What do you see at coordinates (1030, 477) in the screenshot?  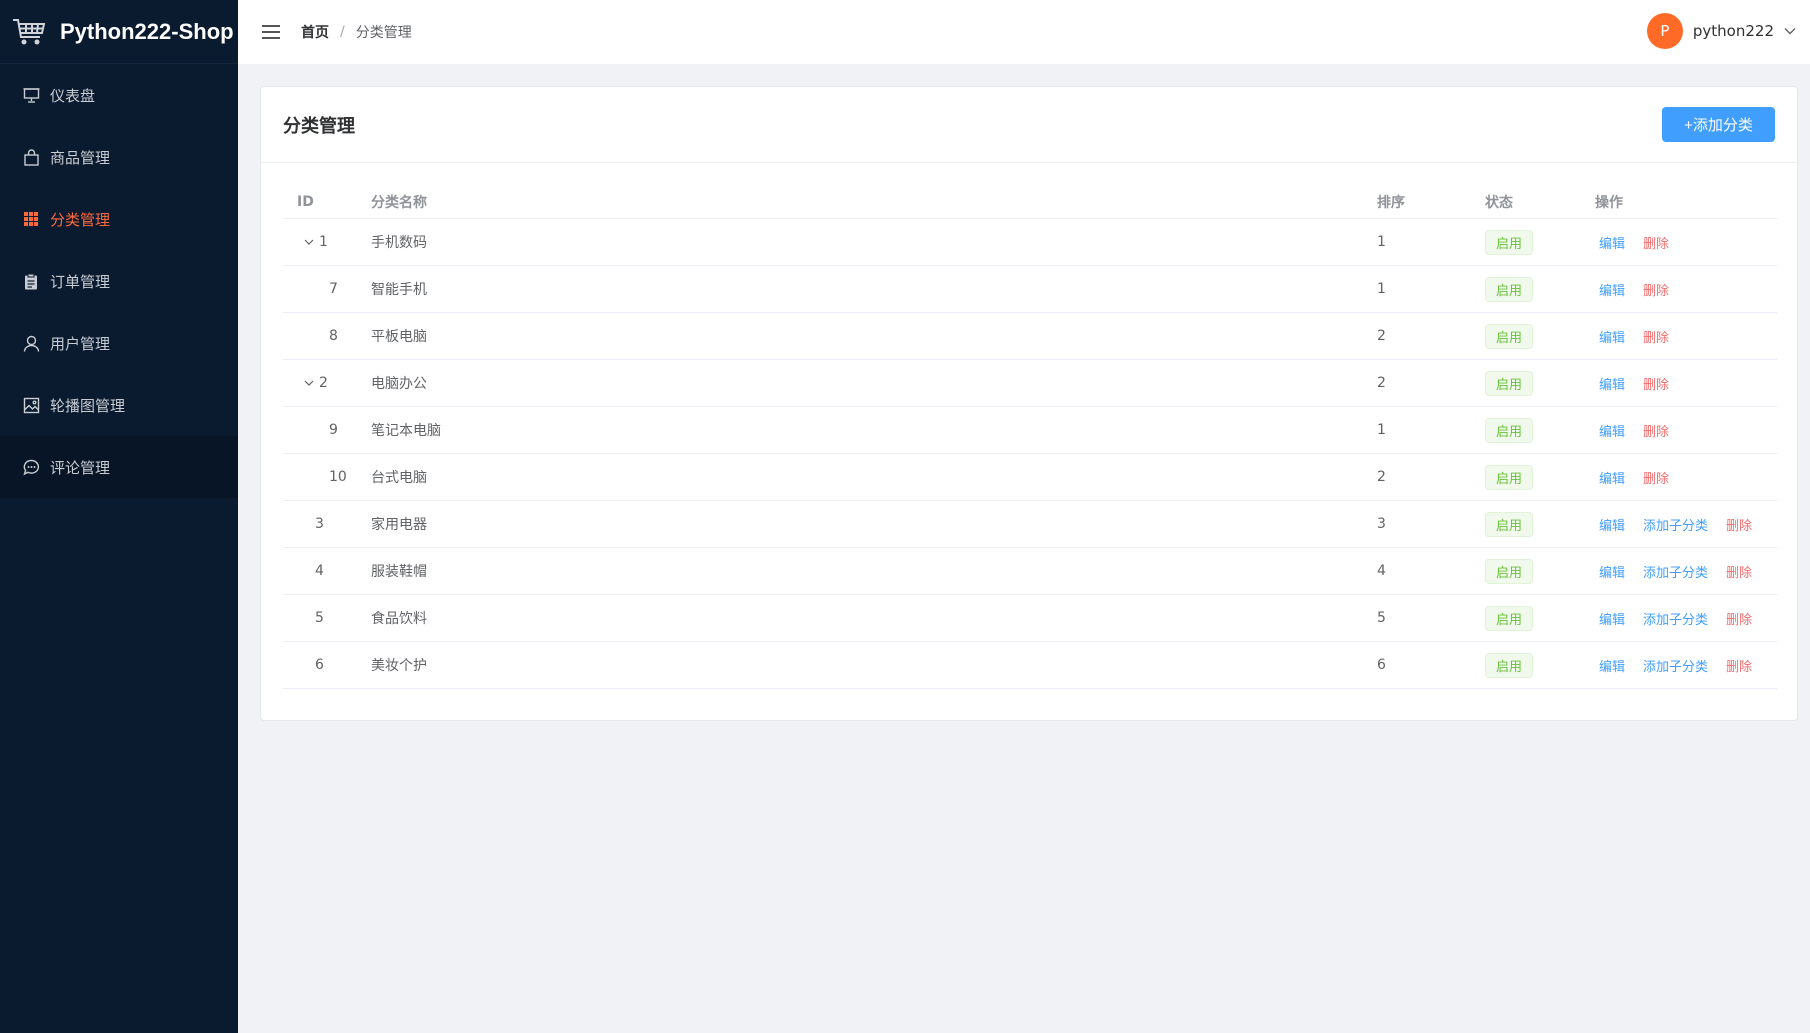 I see `table-row: 10 台式电脑 2 启用 编辑 删除` at bounding box center [1030, 477].